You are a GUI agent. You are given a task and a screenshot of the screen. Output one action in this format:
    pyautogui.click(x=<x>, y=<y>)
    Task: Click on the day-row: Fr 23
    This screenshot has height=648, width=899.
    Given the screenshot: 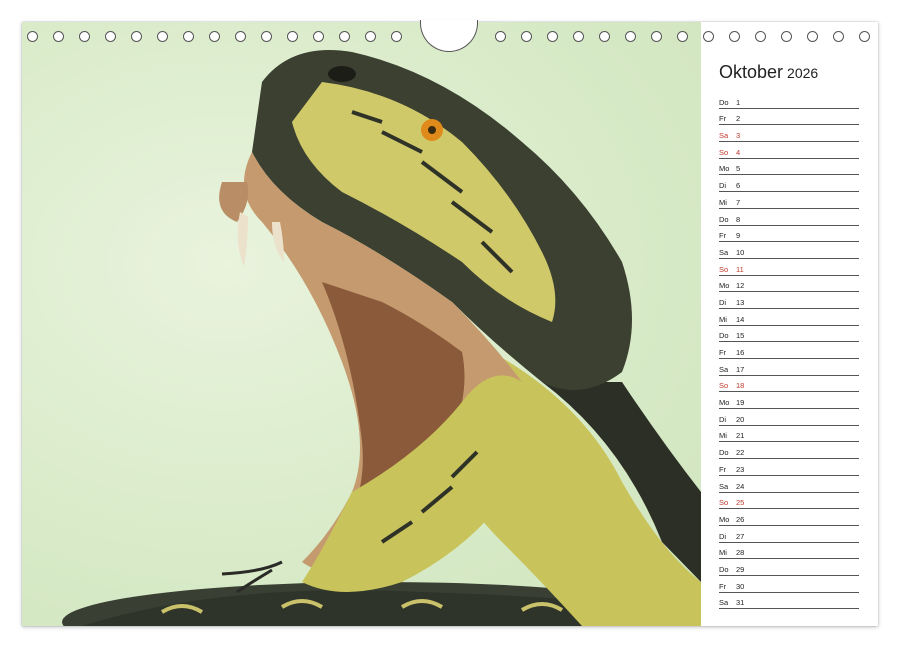 What is the action you would take?
    pyautogui.click(x=789, y=467)
    